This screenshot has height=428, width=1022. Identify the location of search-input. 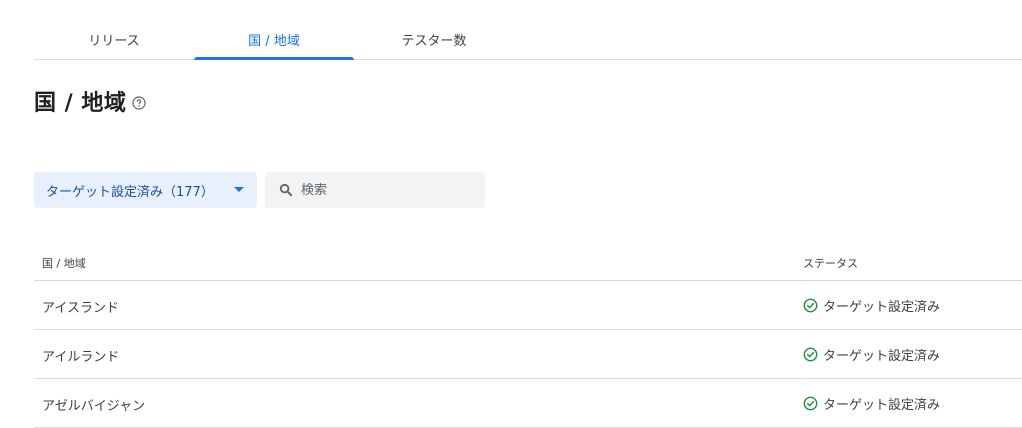
(386, 190).